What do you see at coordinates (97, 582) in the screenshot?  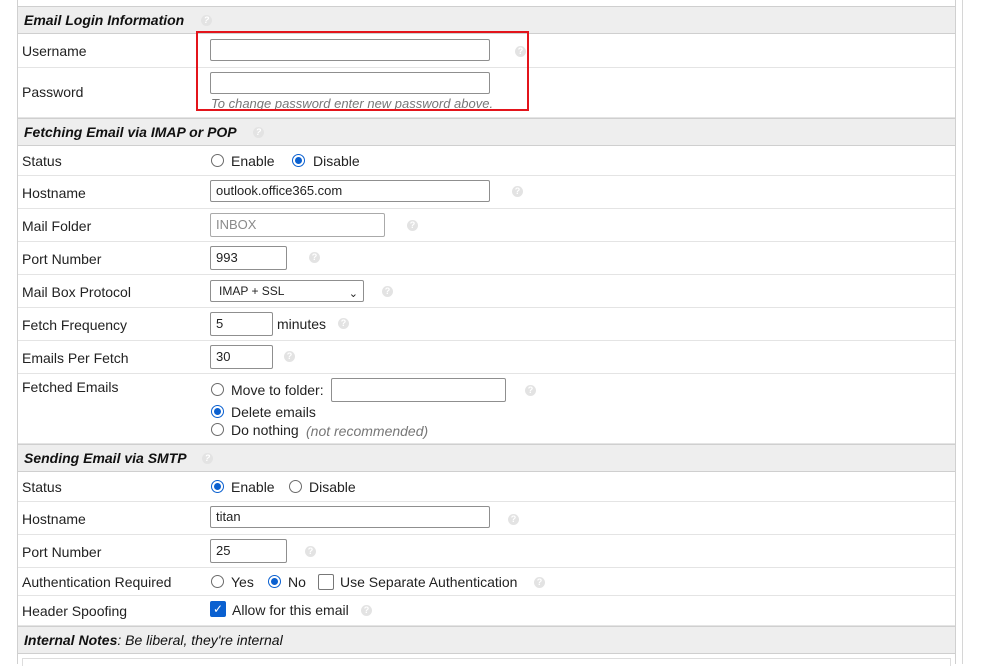 I see `auth-label: Authentication Required` at bounding box center [97, 582].